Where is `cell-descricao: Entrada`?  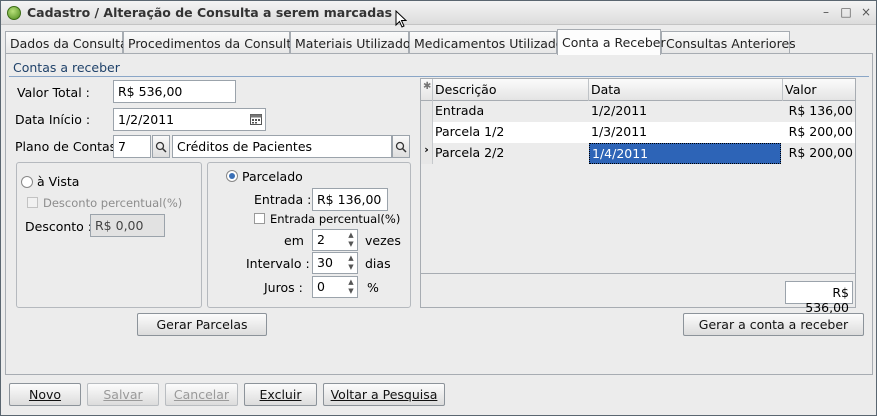
cell-descricao: Entrada is located at coordinates (511, 111).